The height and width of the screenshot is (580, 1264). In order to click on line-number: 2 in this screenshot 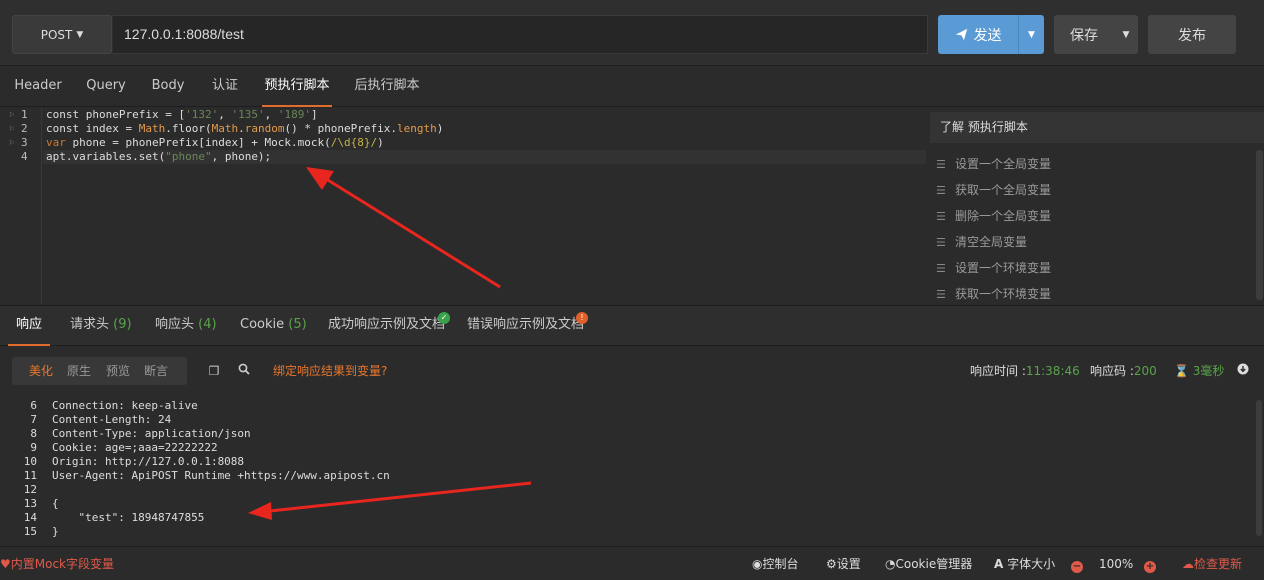, I will do `click(24, 128)`.